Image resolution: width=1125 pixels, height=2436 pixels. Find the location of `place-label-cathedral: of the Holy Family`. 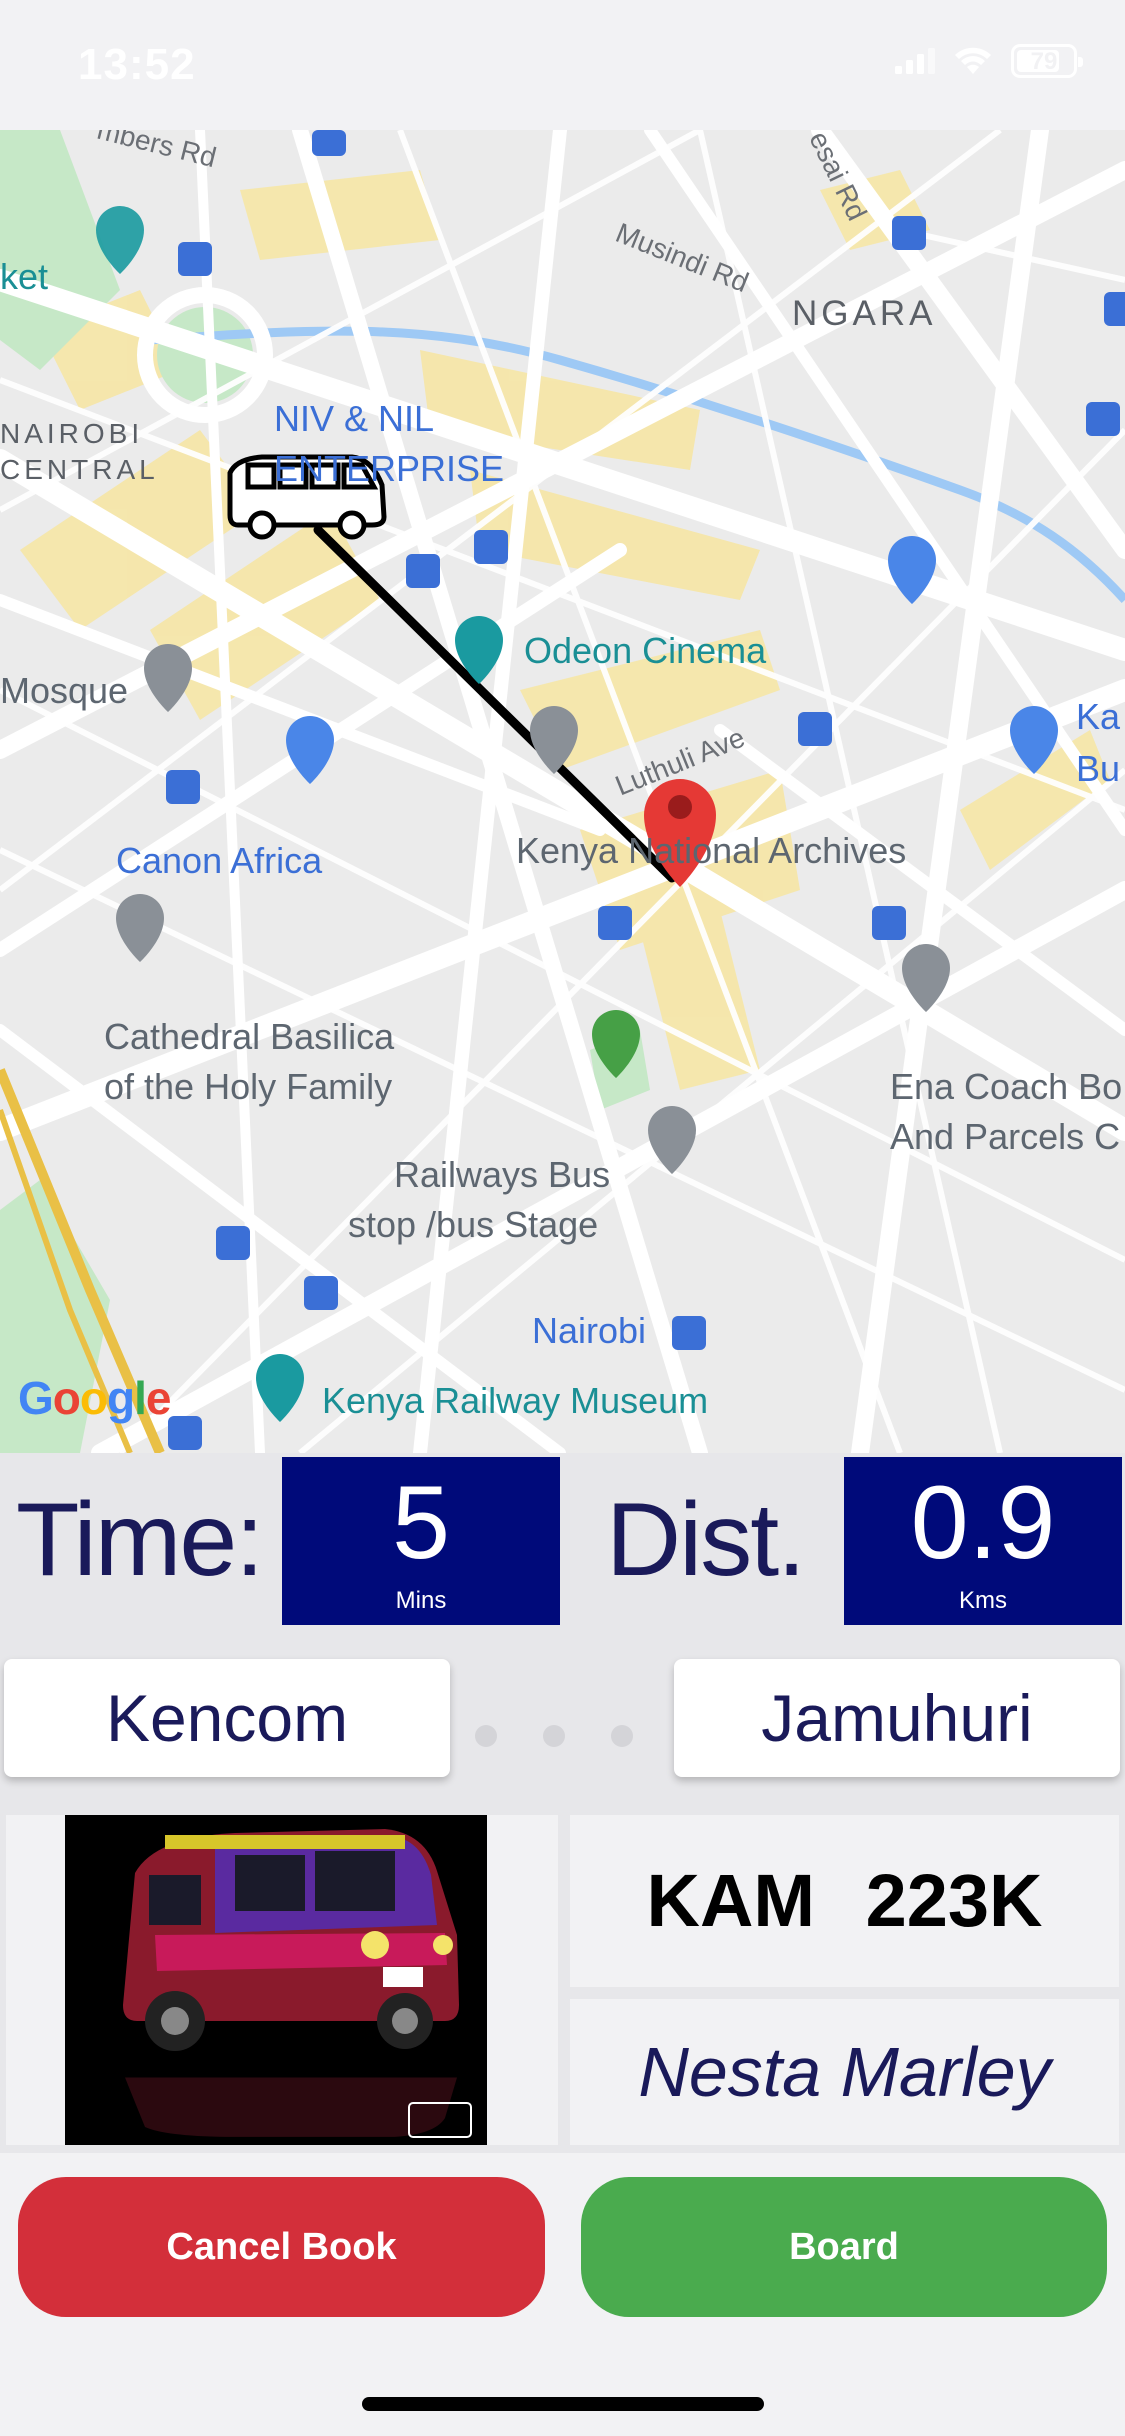

place-label-cathedral: of the Holy Family is located at coordinates (248, 1086).